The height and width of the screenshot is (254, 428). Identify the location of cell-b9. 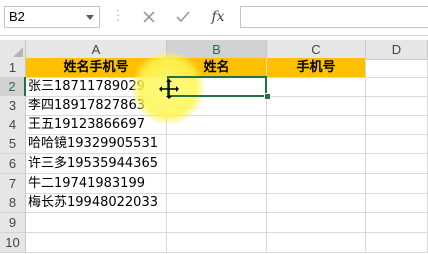
(217, 223).